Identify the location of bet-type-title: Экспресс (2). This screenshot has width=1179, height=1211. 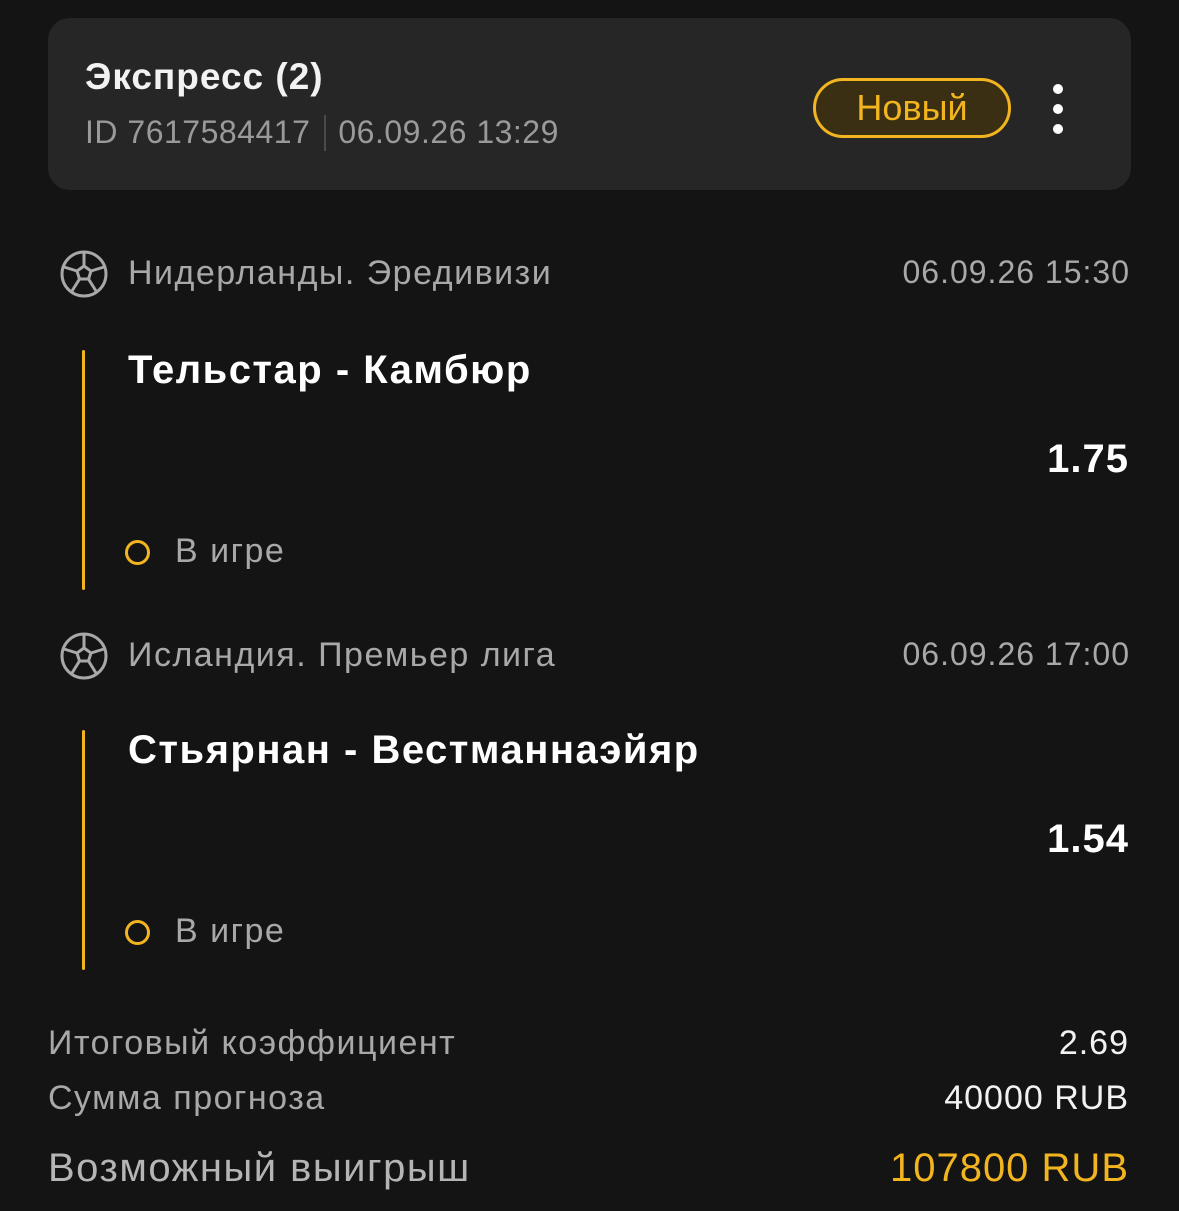
(204, 76).